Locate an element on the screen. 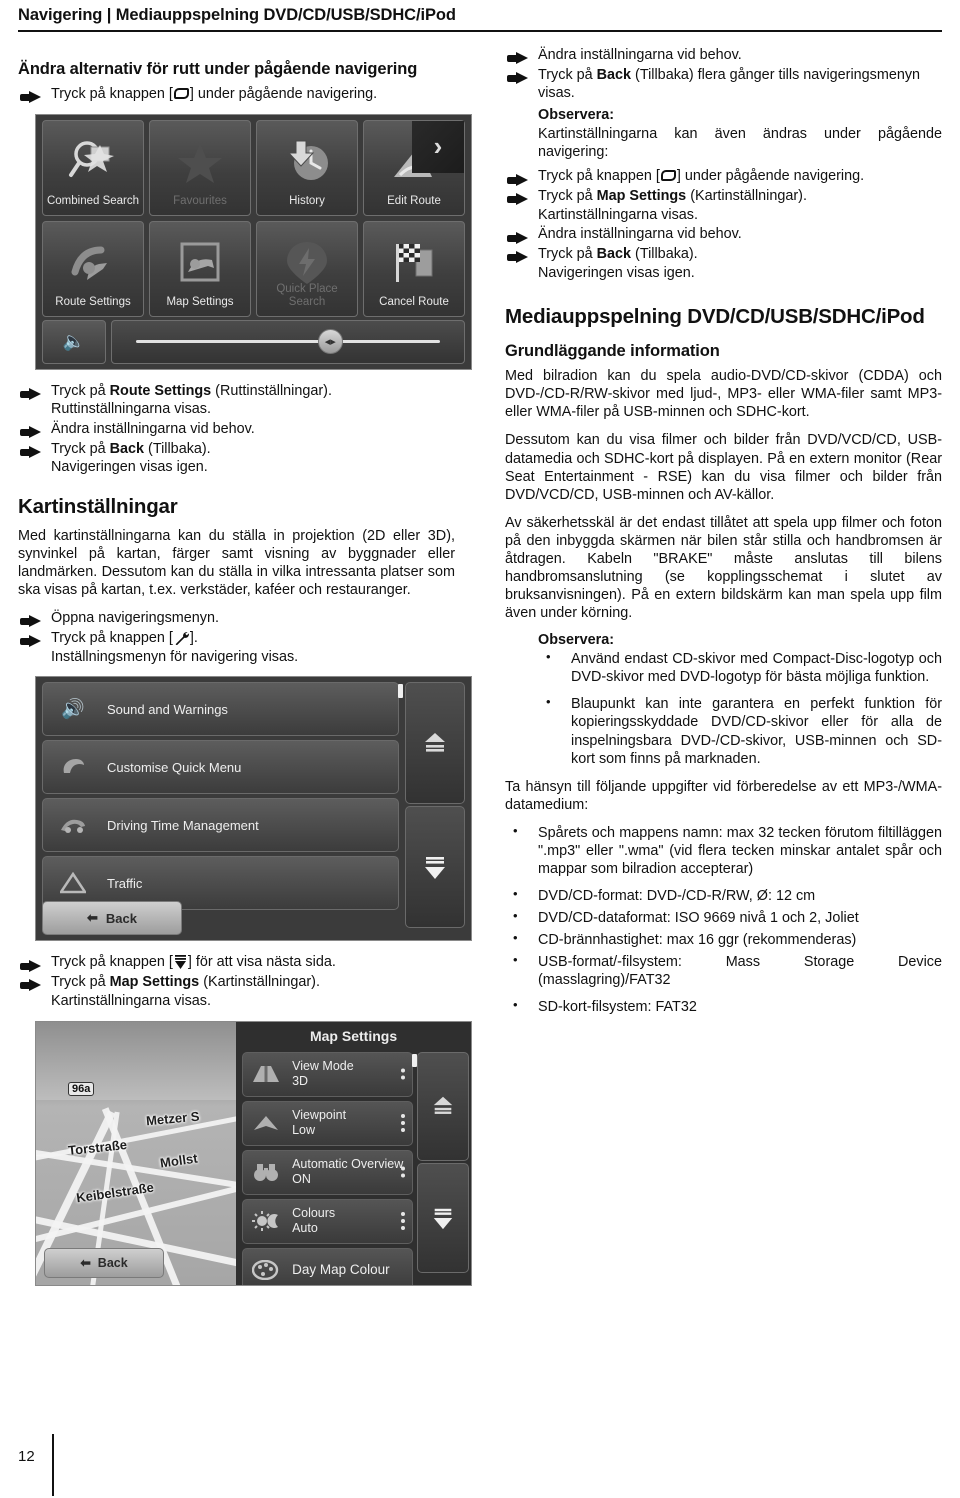  view-mode-icon is located at coordinates (266, 1074).